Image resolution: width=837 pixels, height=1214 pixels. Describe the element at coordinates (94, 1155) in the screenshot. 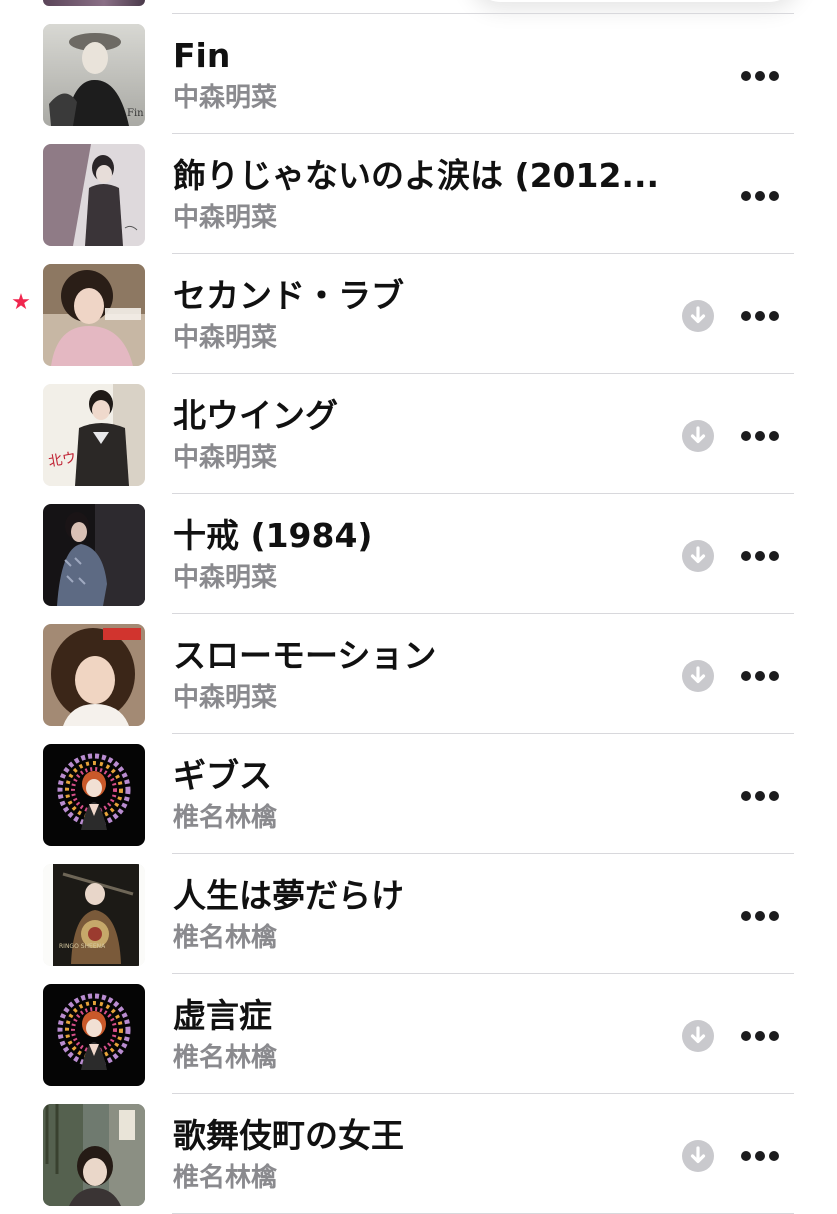

I see `artwork-muzai` at that location.